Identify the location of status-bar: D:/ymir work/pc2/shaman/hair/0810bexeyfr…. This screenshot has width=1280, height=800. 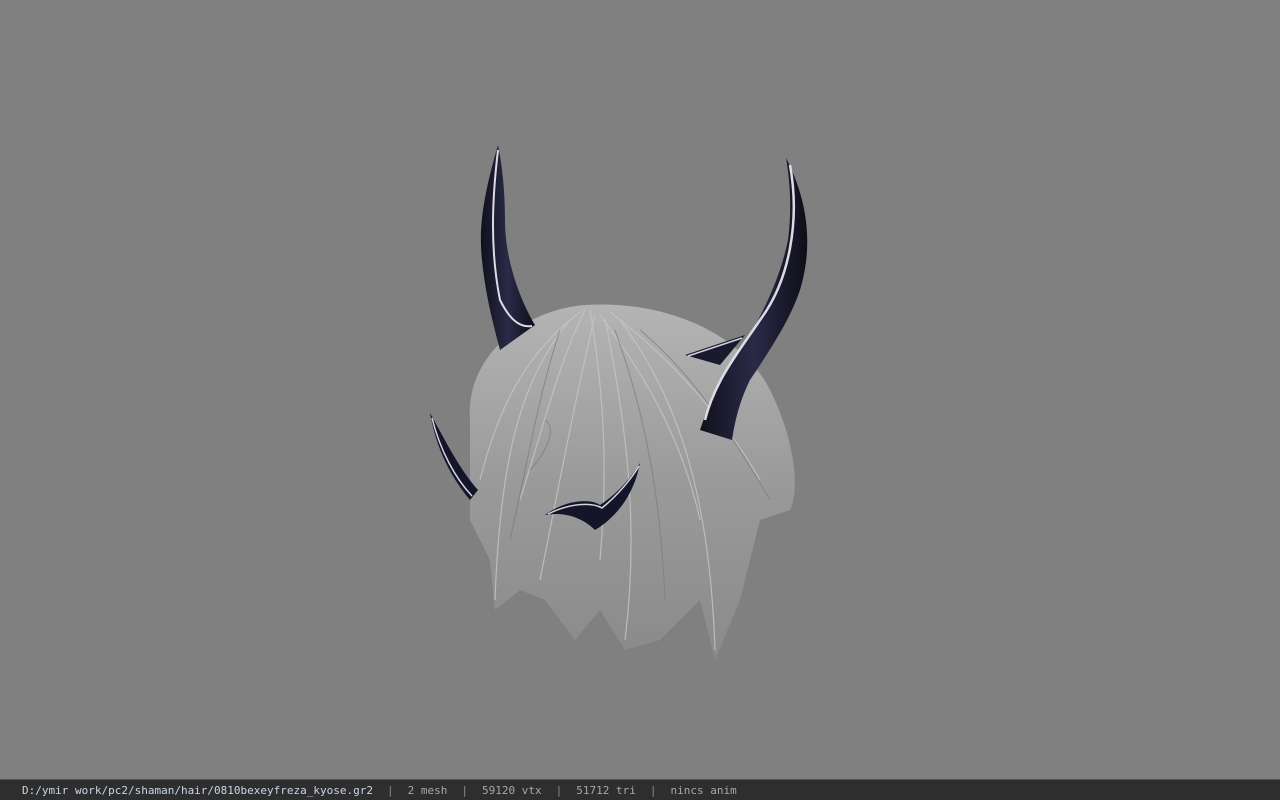
(640, 789).